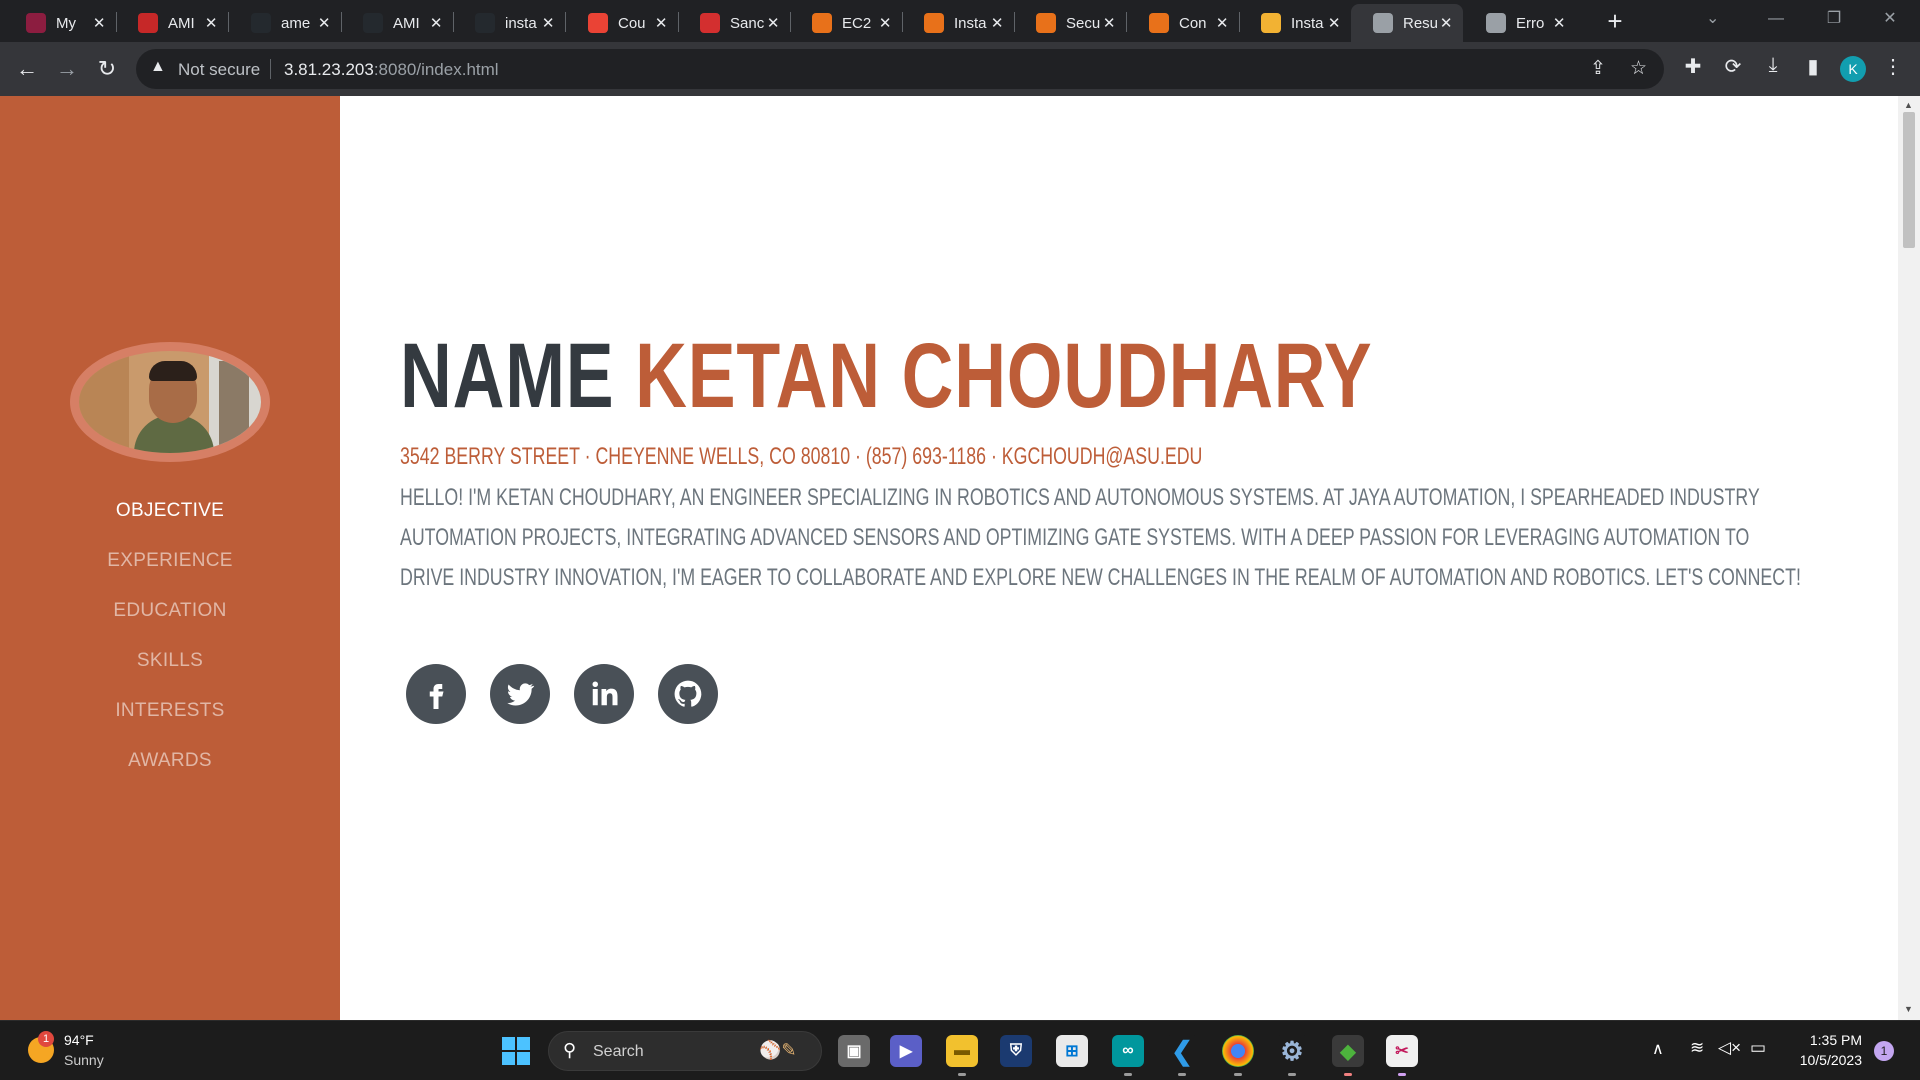 This screenshot has width=1920, height=1080. Describe the element at coordinates (285, 23) in the screenshot. I see `browser-tab: ame ✕` at that location.